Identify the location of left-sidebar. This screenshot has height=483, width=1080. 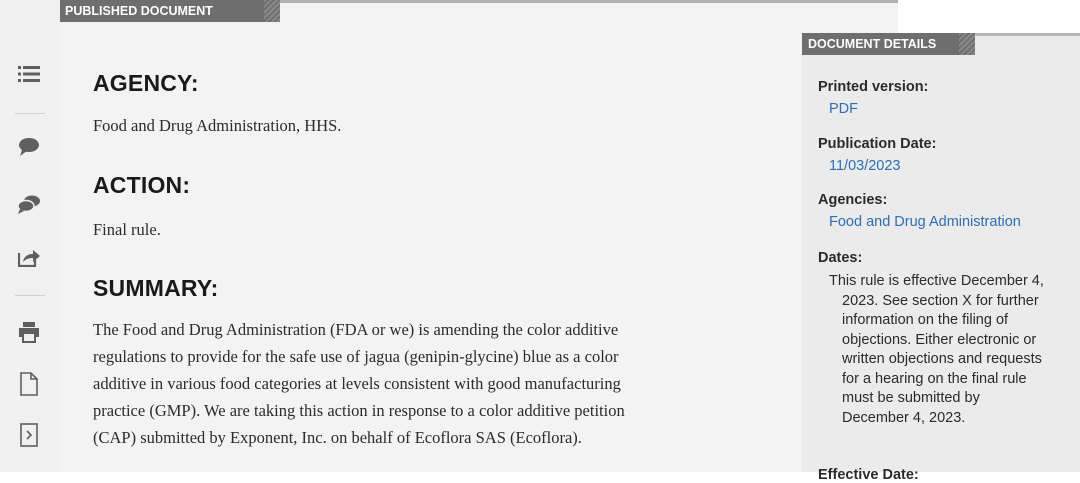
(30, 236).